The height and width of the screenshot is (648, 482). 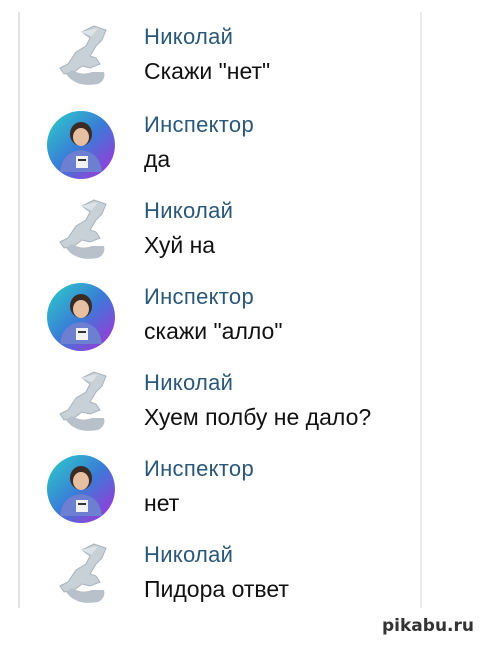 I want to click on message-item: Николай Пидора ответ, so click(x=244, y=583).